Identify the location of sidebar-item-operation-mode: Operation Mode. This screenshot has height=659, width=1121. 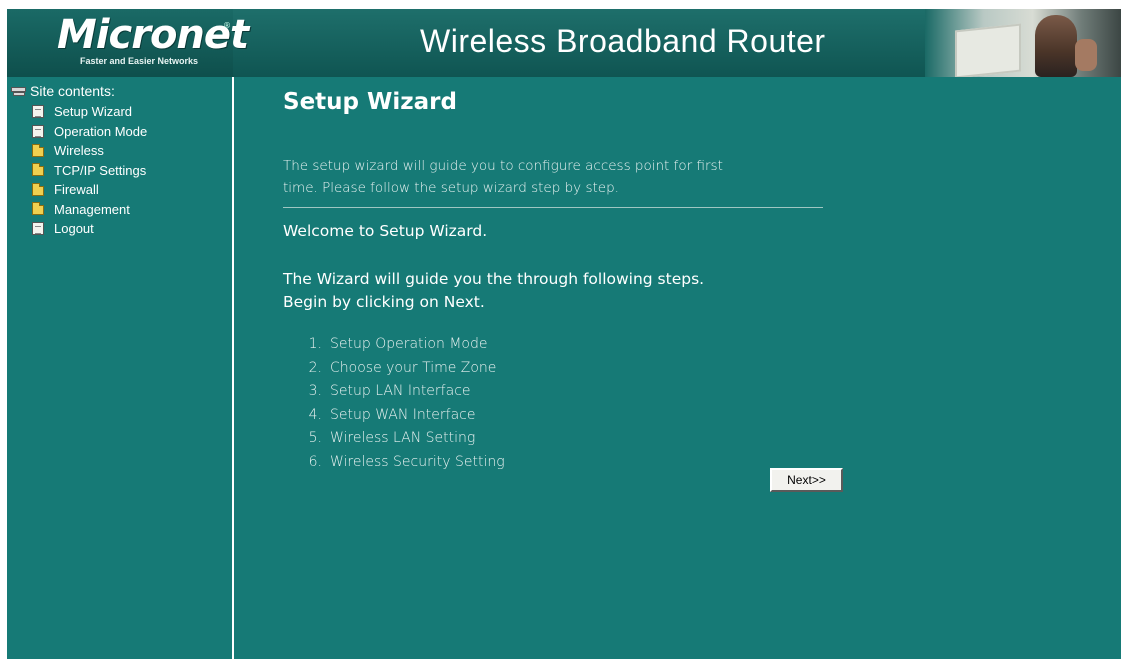
(89, 132).